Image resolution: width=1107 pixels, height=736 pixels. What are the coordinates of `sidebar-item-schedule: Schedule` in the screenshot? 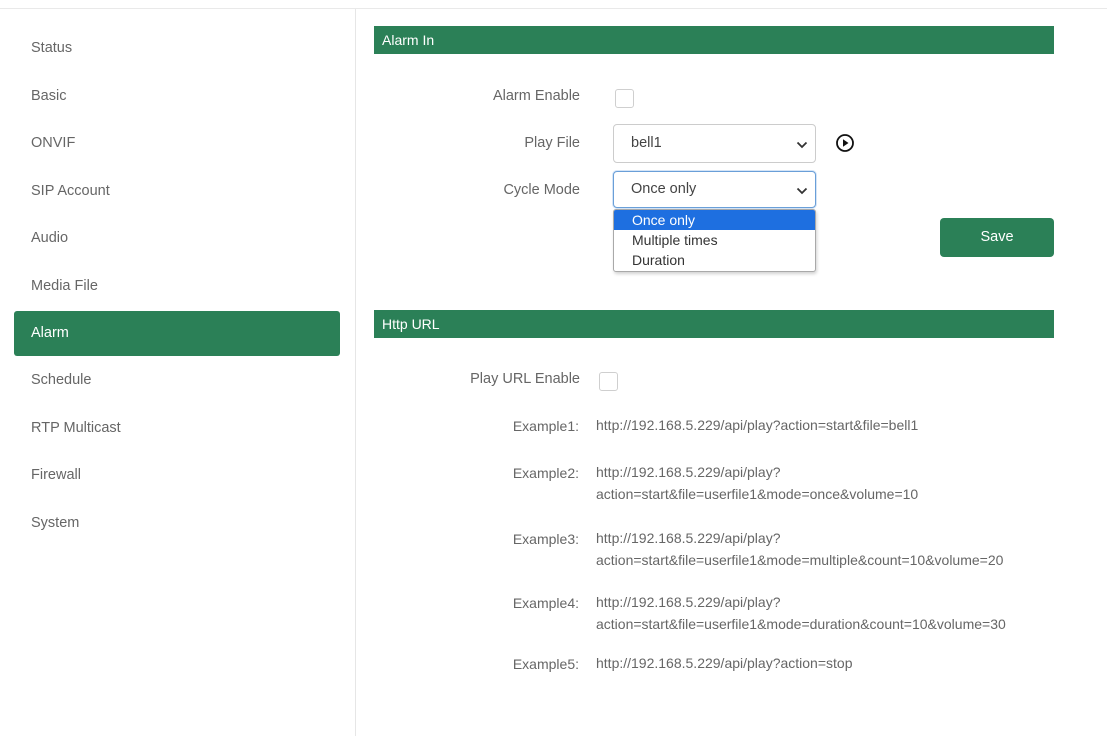 It's located at (177, 380).